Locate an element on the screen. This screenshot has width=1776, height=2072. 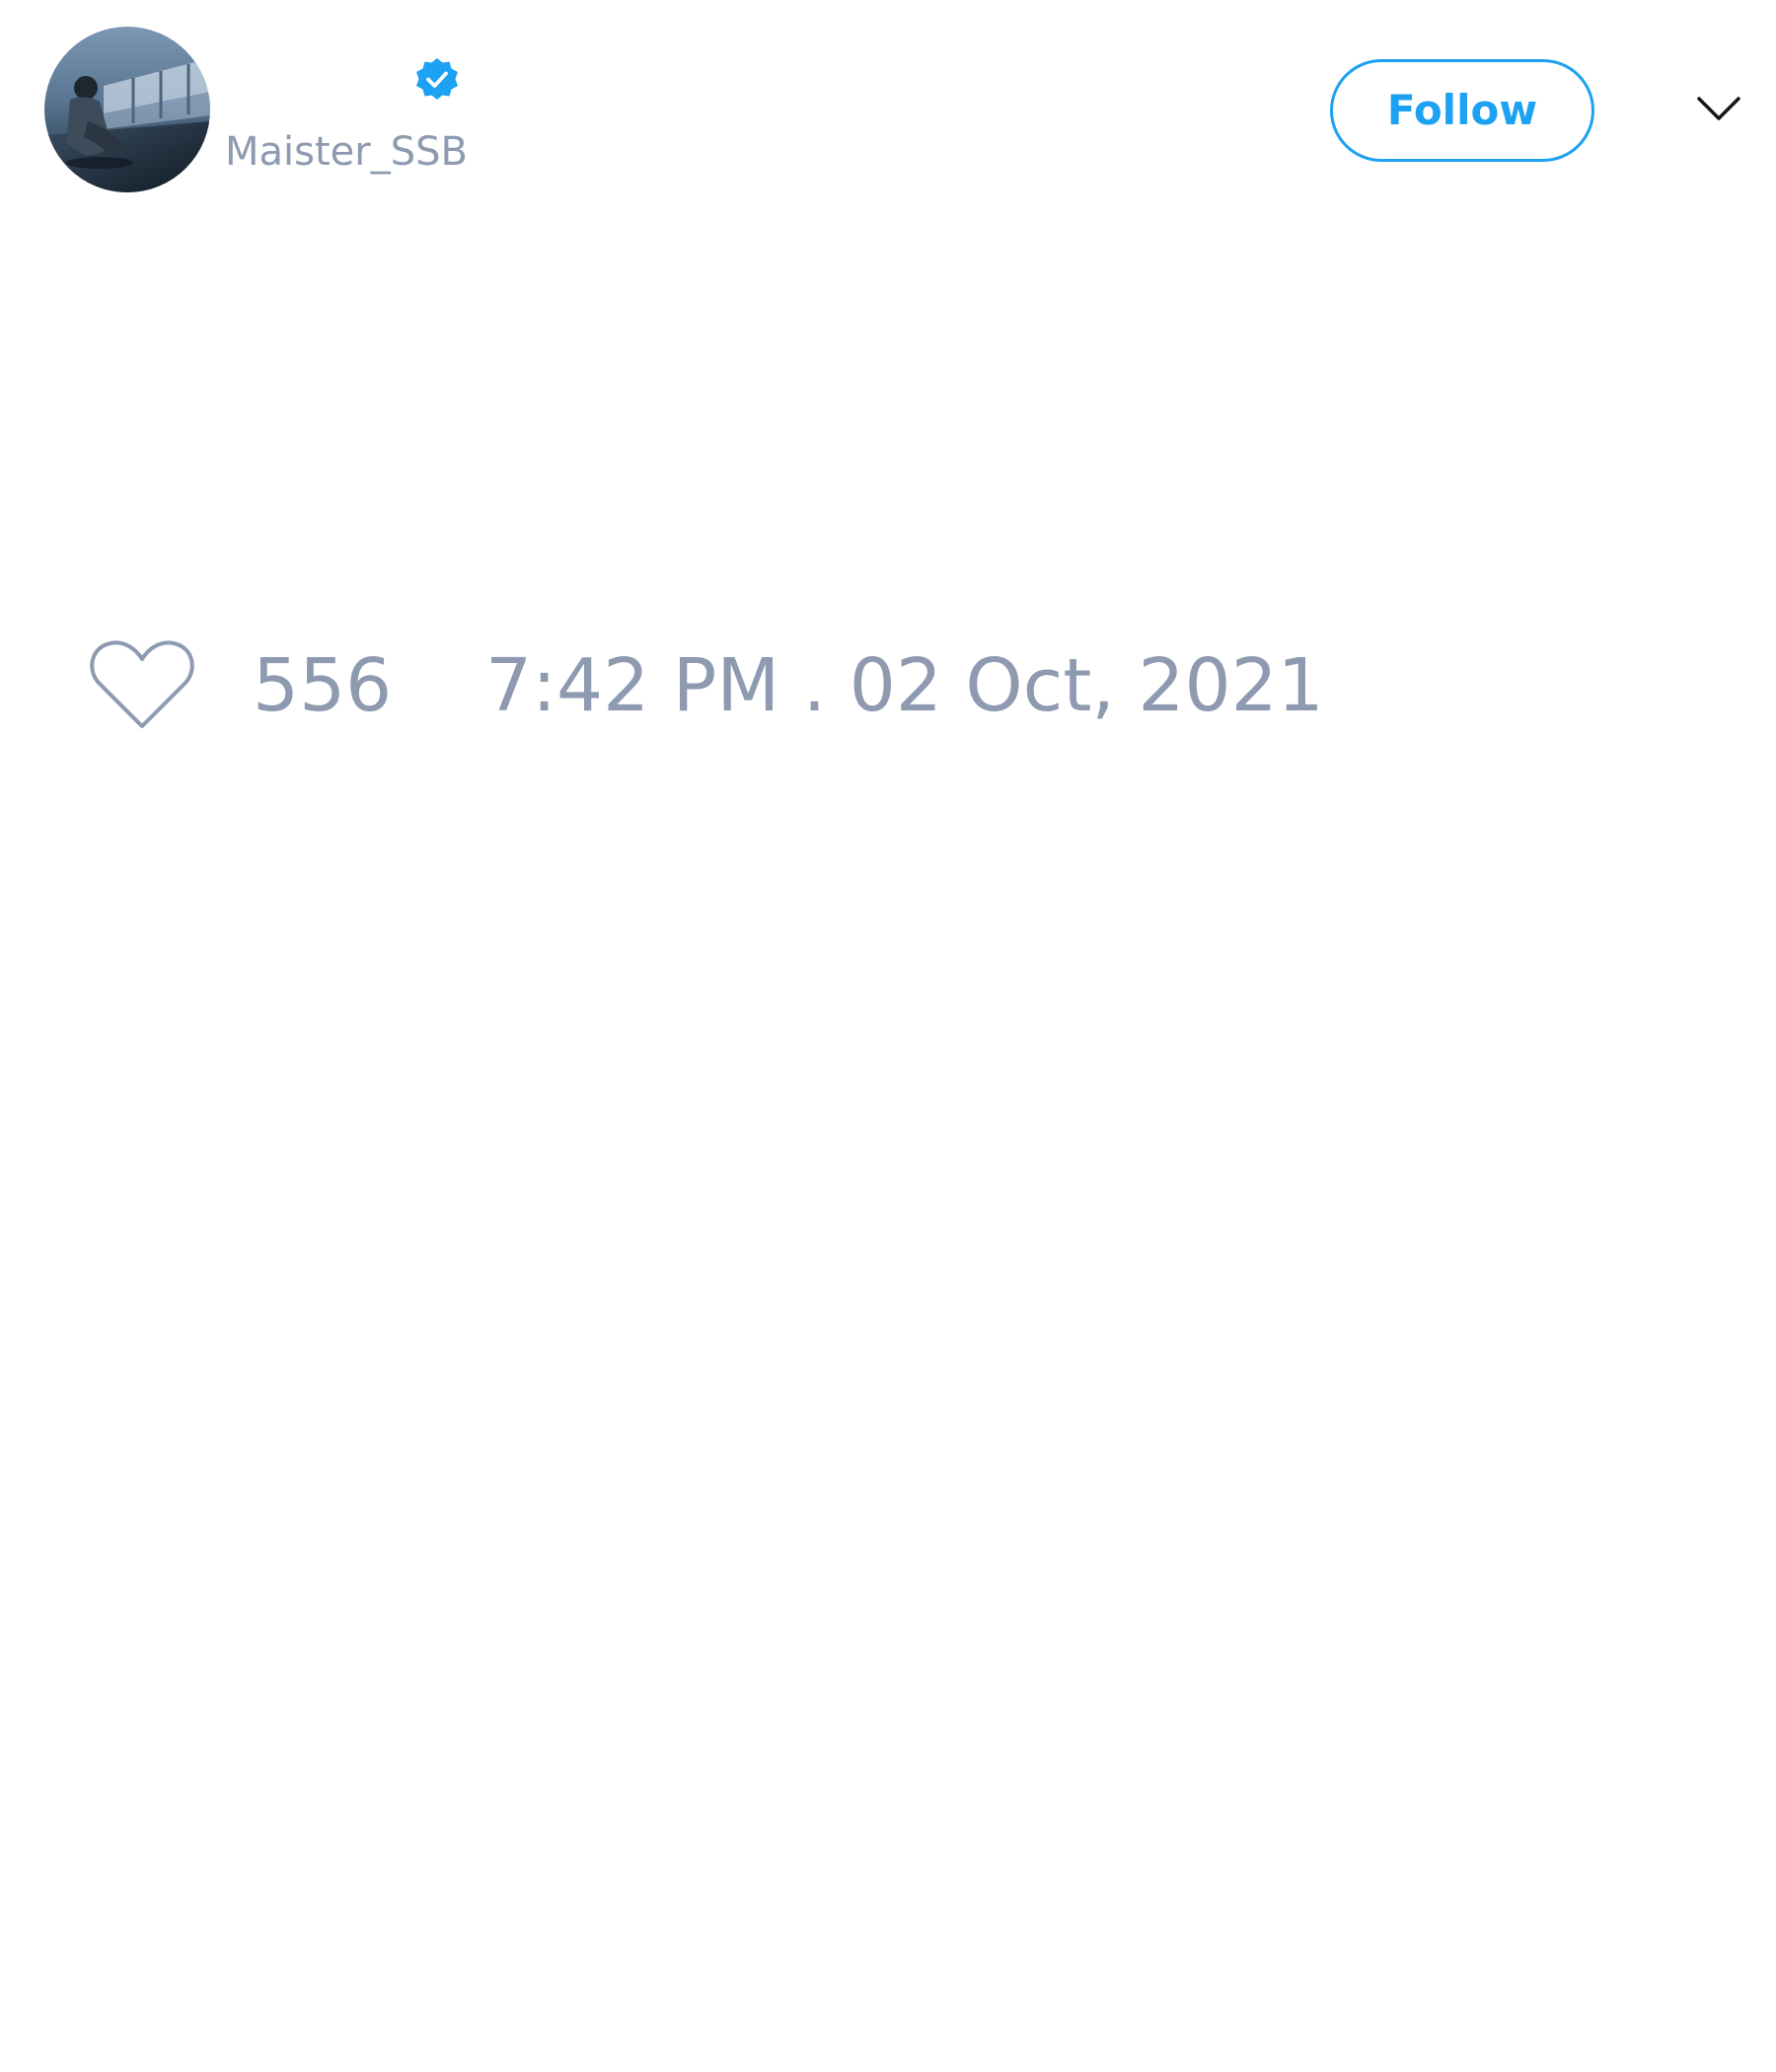
tweet-timestamp: 7:42 PM . 02 Oct, 2021 is located at coordinates (905, 685).